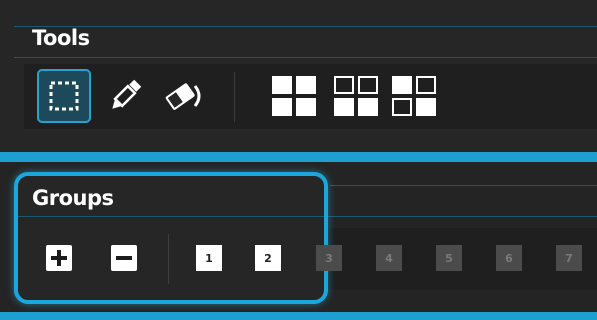  I want to click on pencil-tool-button, so click(125, 96).